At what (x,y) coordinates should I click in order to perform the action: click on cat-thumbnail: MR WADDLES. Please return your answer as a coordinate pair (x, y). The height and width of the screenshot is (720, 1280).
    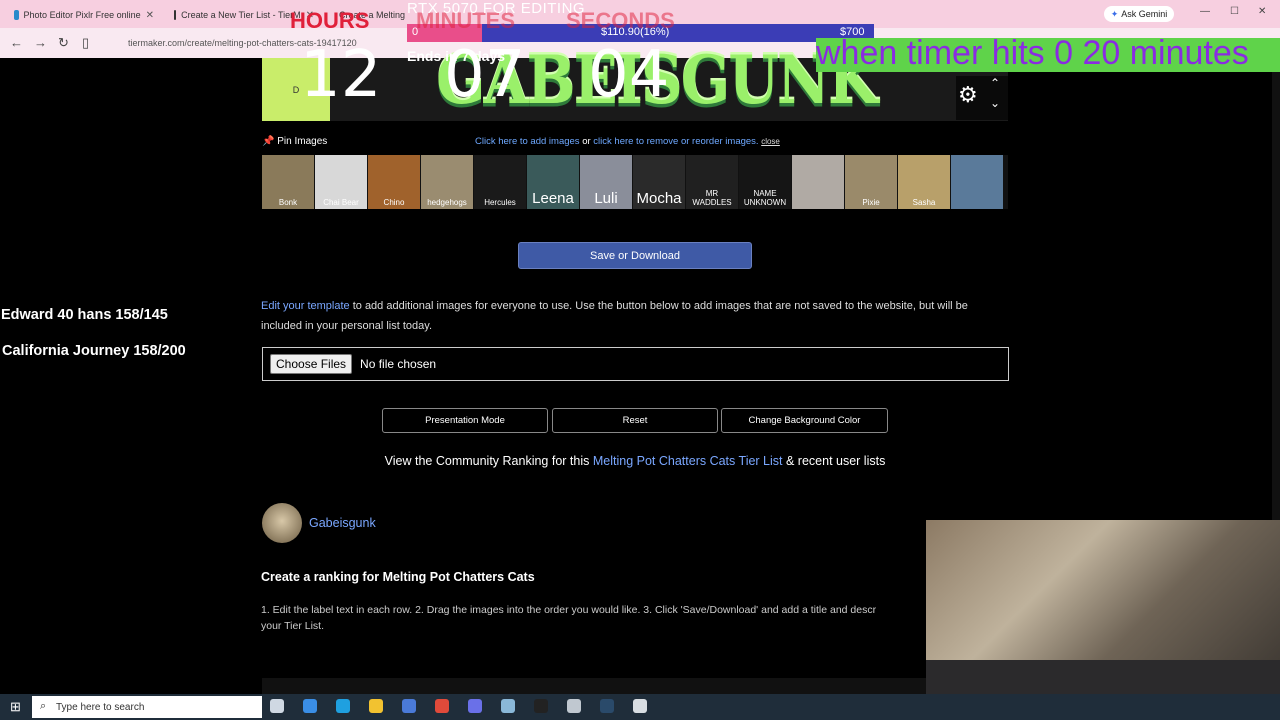
    Looking at the image, I should click on (712, 182).